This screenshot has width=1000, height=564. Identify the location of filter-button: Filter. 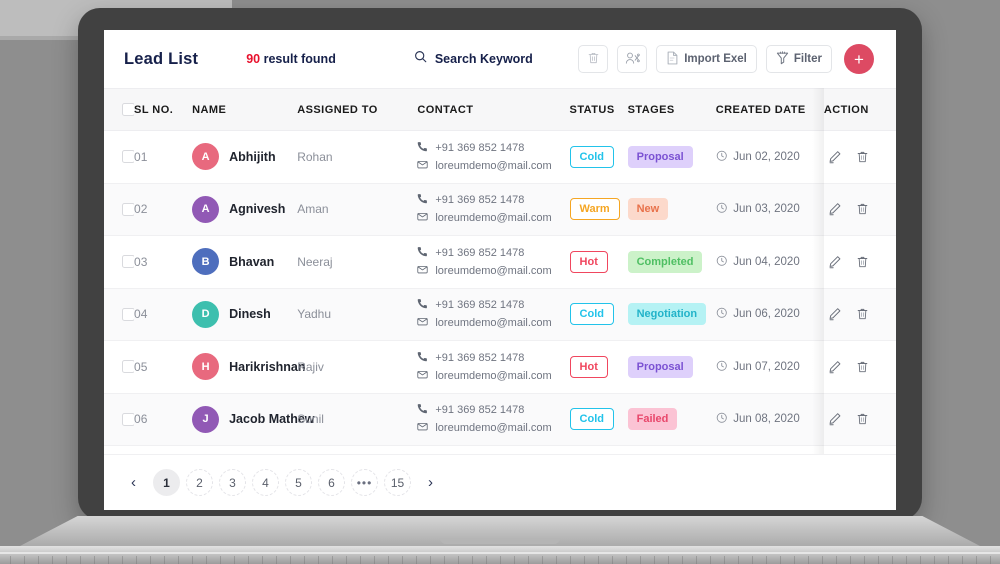
(798, 59).